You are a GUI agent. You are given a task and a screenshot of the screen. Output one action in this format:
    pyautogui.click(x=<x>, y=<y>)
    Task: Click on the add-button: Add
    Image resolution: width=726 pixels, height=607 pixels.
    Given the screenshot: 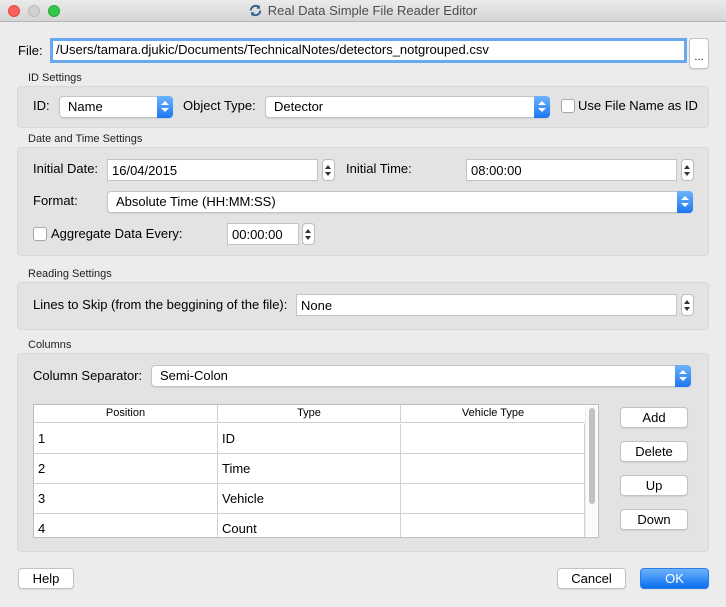 What is the action you would take?
    pyautogui.click(x=654, y=417)
    